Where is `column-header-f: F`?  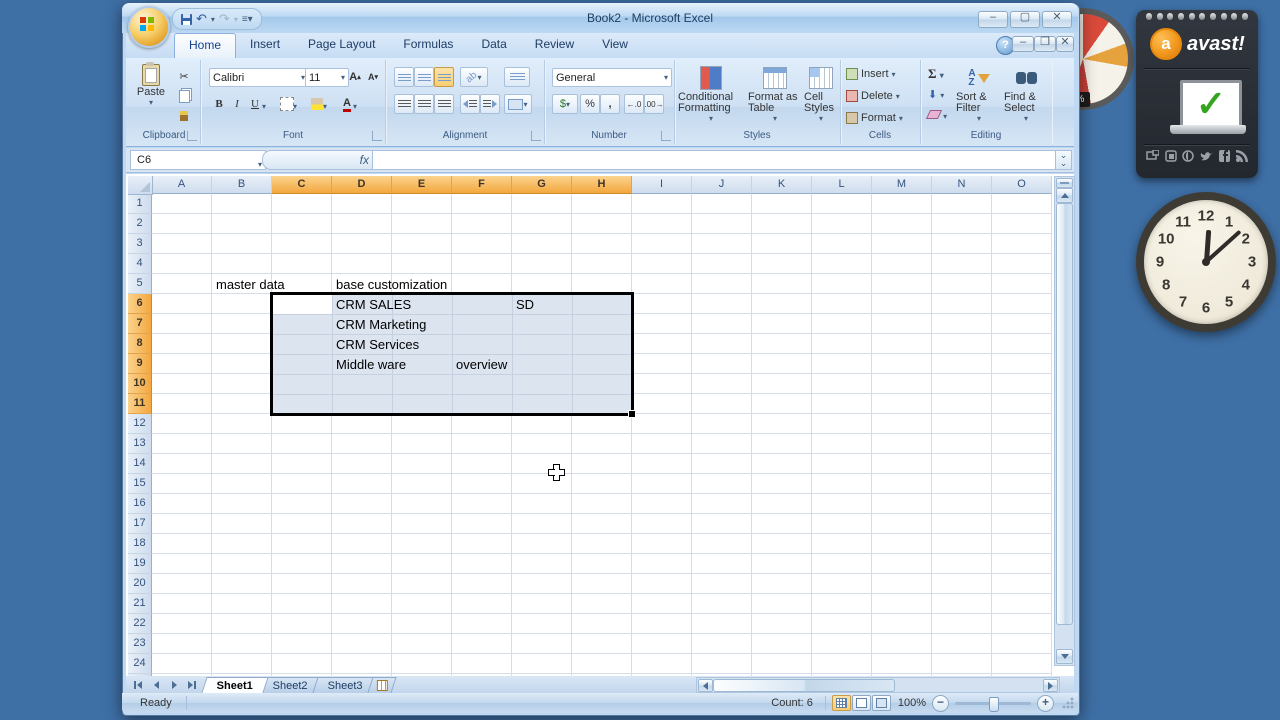 column-header-f: F is located at coordinates (482, 185).